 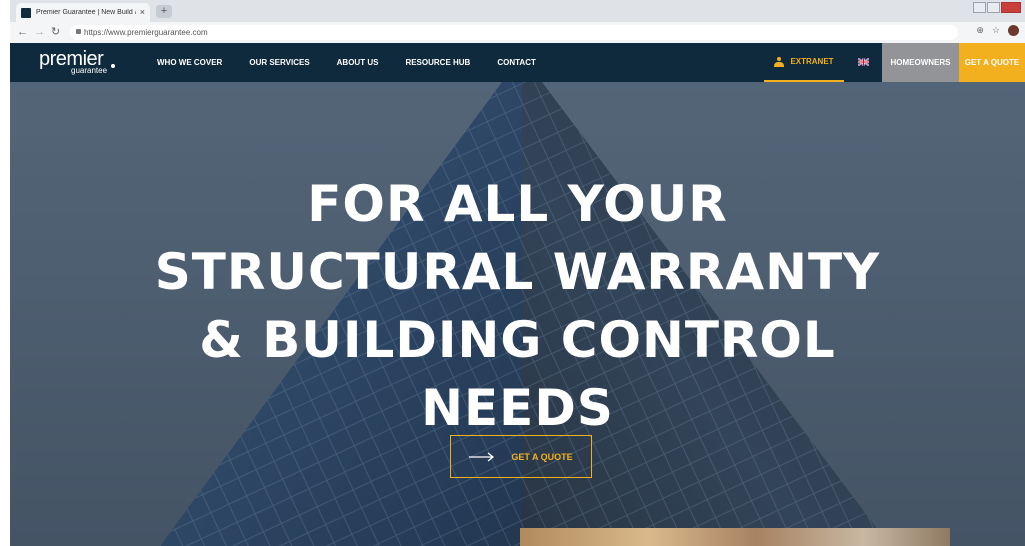 I want to click on left-margin, so click(x=5, y=273).